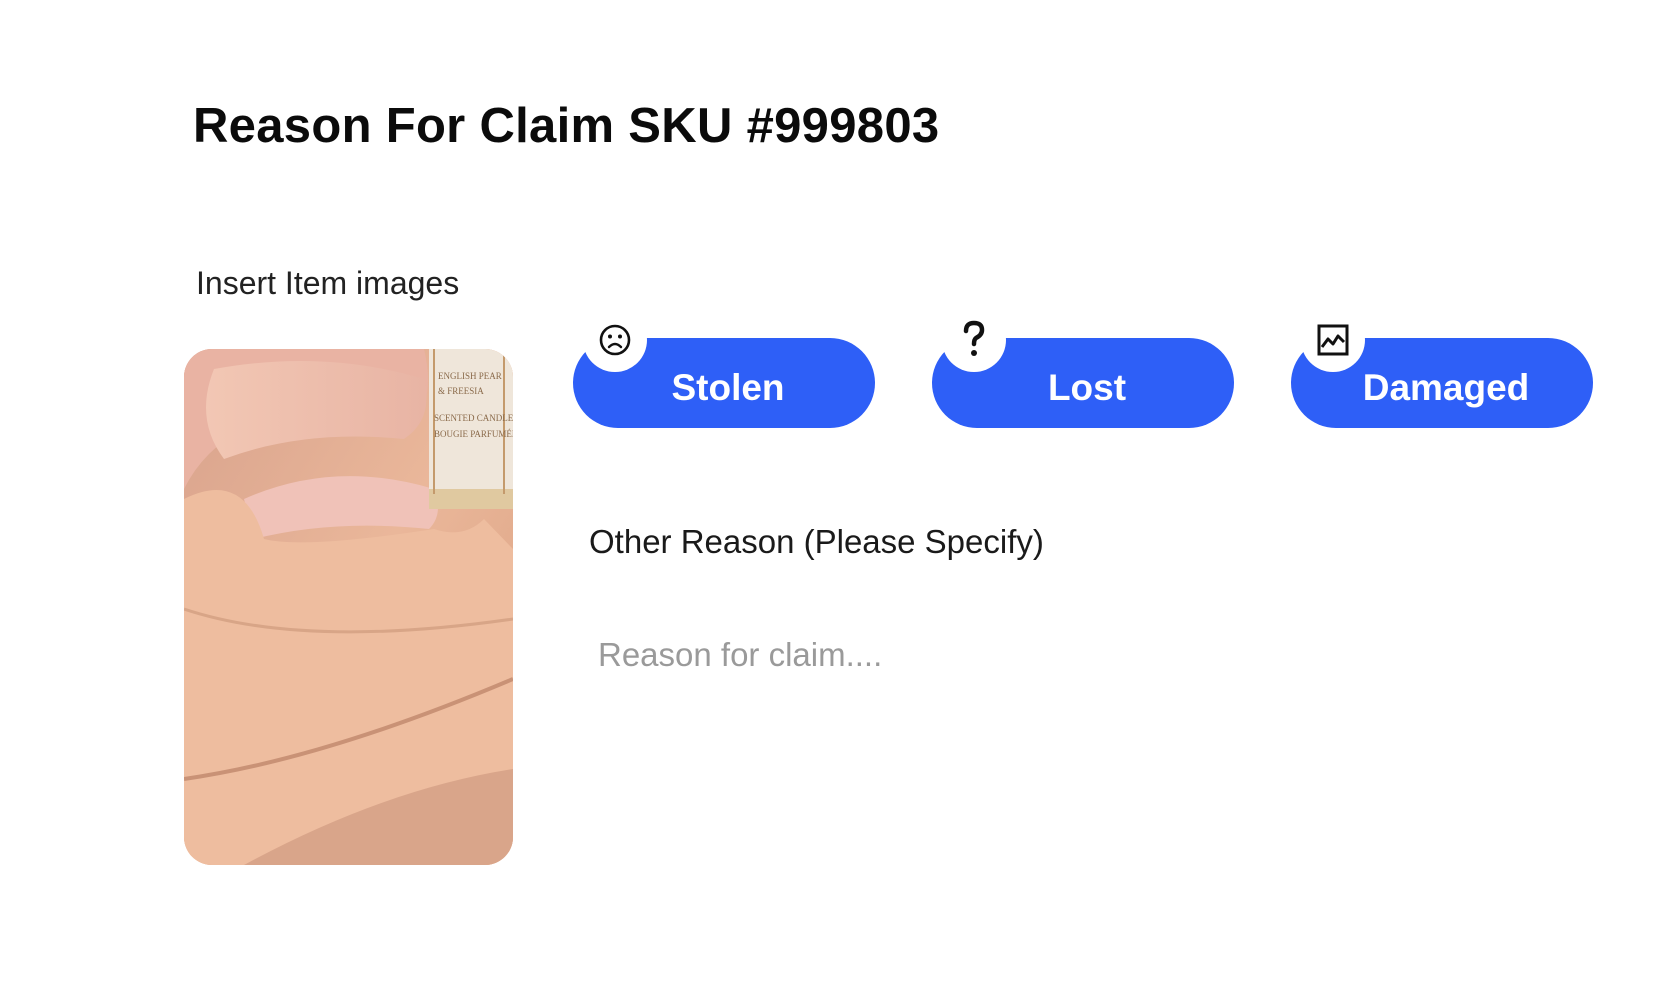 The width and height of the screenshot is (1674, 1008). Describe the element at coordinates (728, 387) in the screenshot. I see `stolen-label: Stolen` at that location.